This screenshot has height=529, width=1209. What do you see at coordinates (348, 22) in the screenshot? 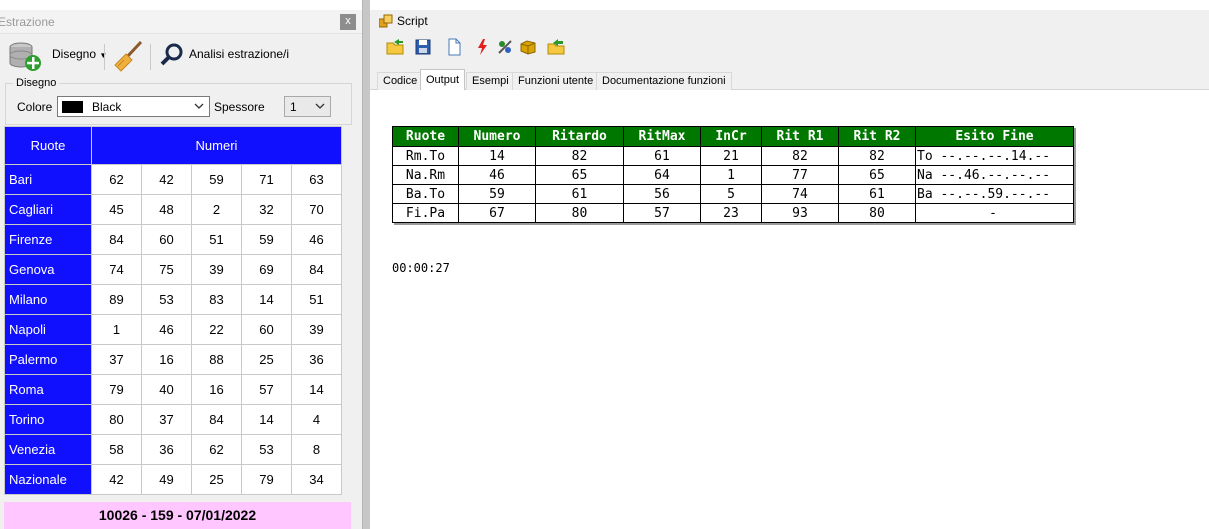
I see `close-panel-button: x` at bounding box center [348, 22].